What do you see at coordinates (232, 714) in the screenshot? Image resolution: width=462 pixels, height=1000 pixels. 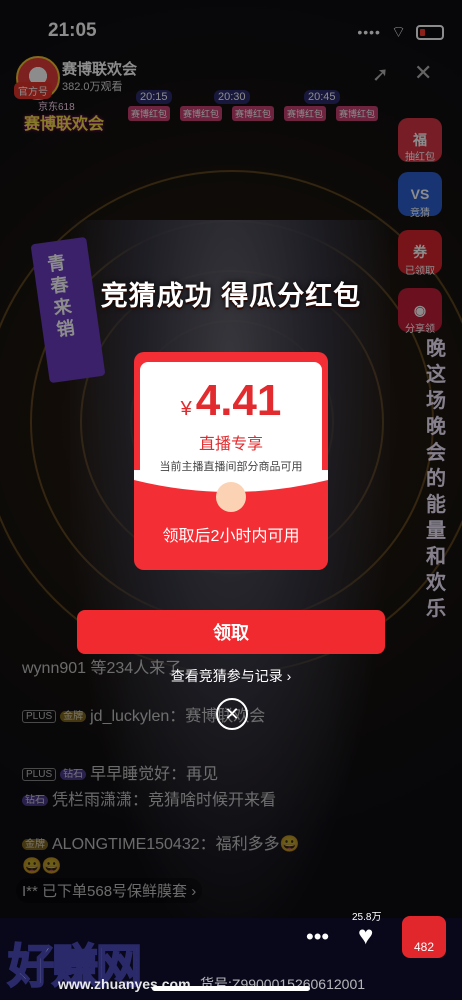 I see `close-icon: ✕` at bounding box center [232, 714].